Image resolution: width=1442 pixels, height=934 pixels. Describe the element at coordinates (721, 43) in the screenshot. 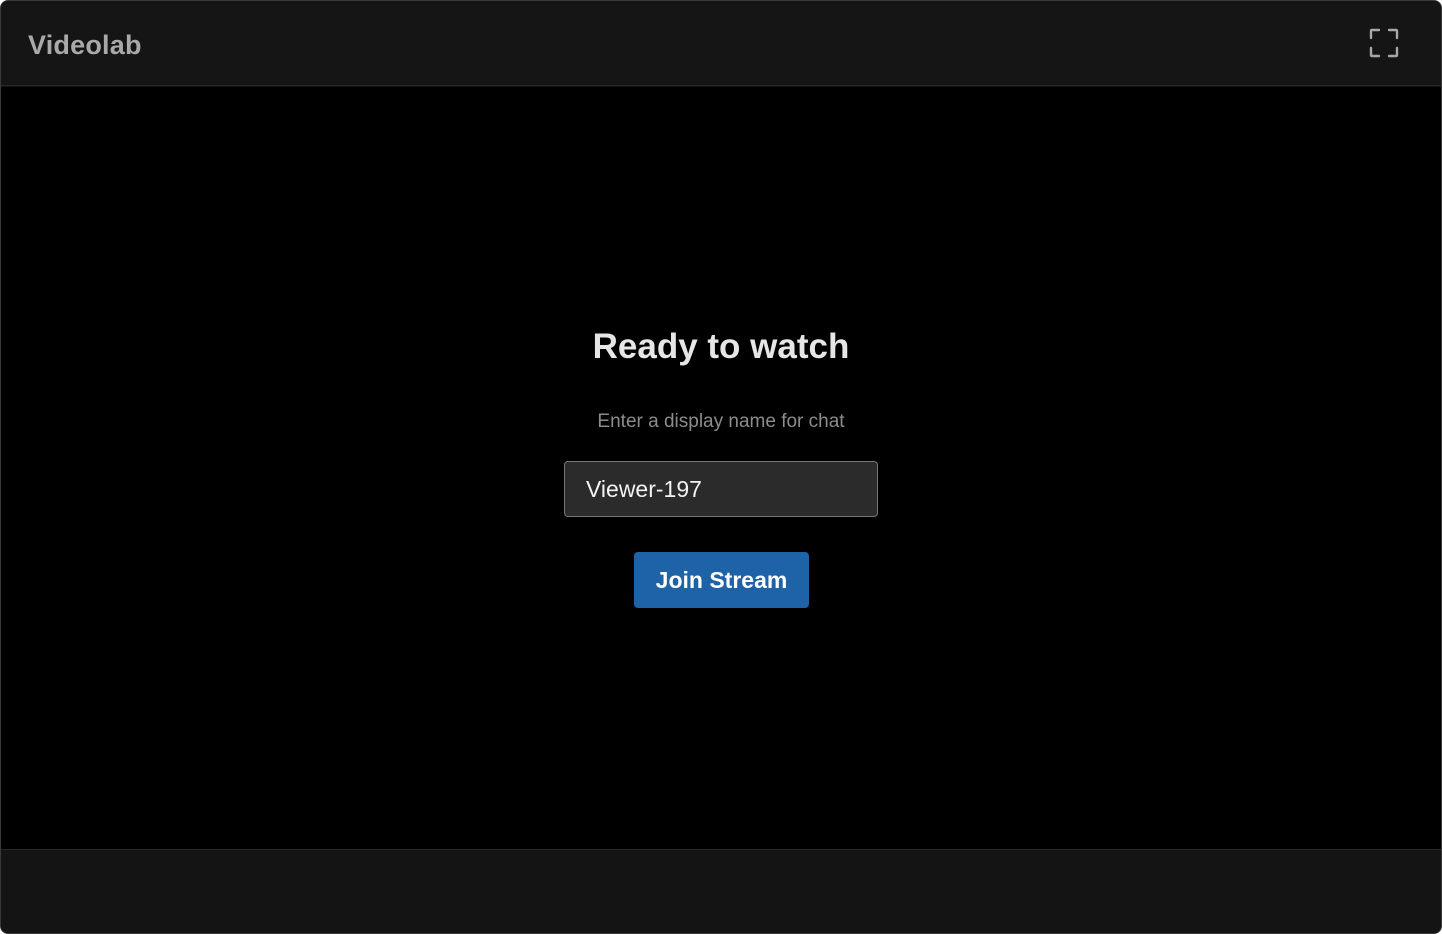

I see `top-bar: Videolab` at that location.